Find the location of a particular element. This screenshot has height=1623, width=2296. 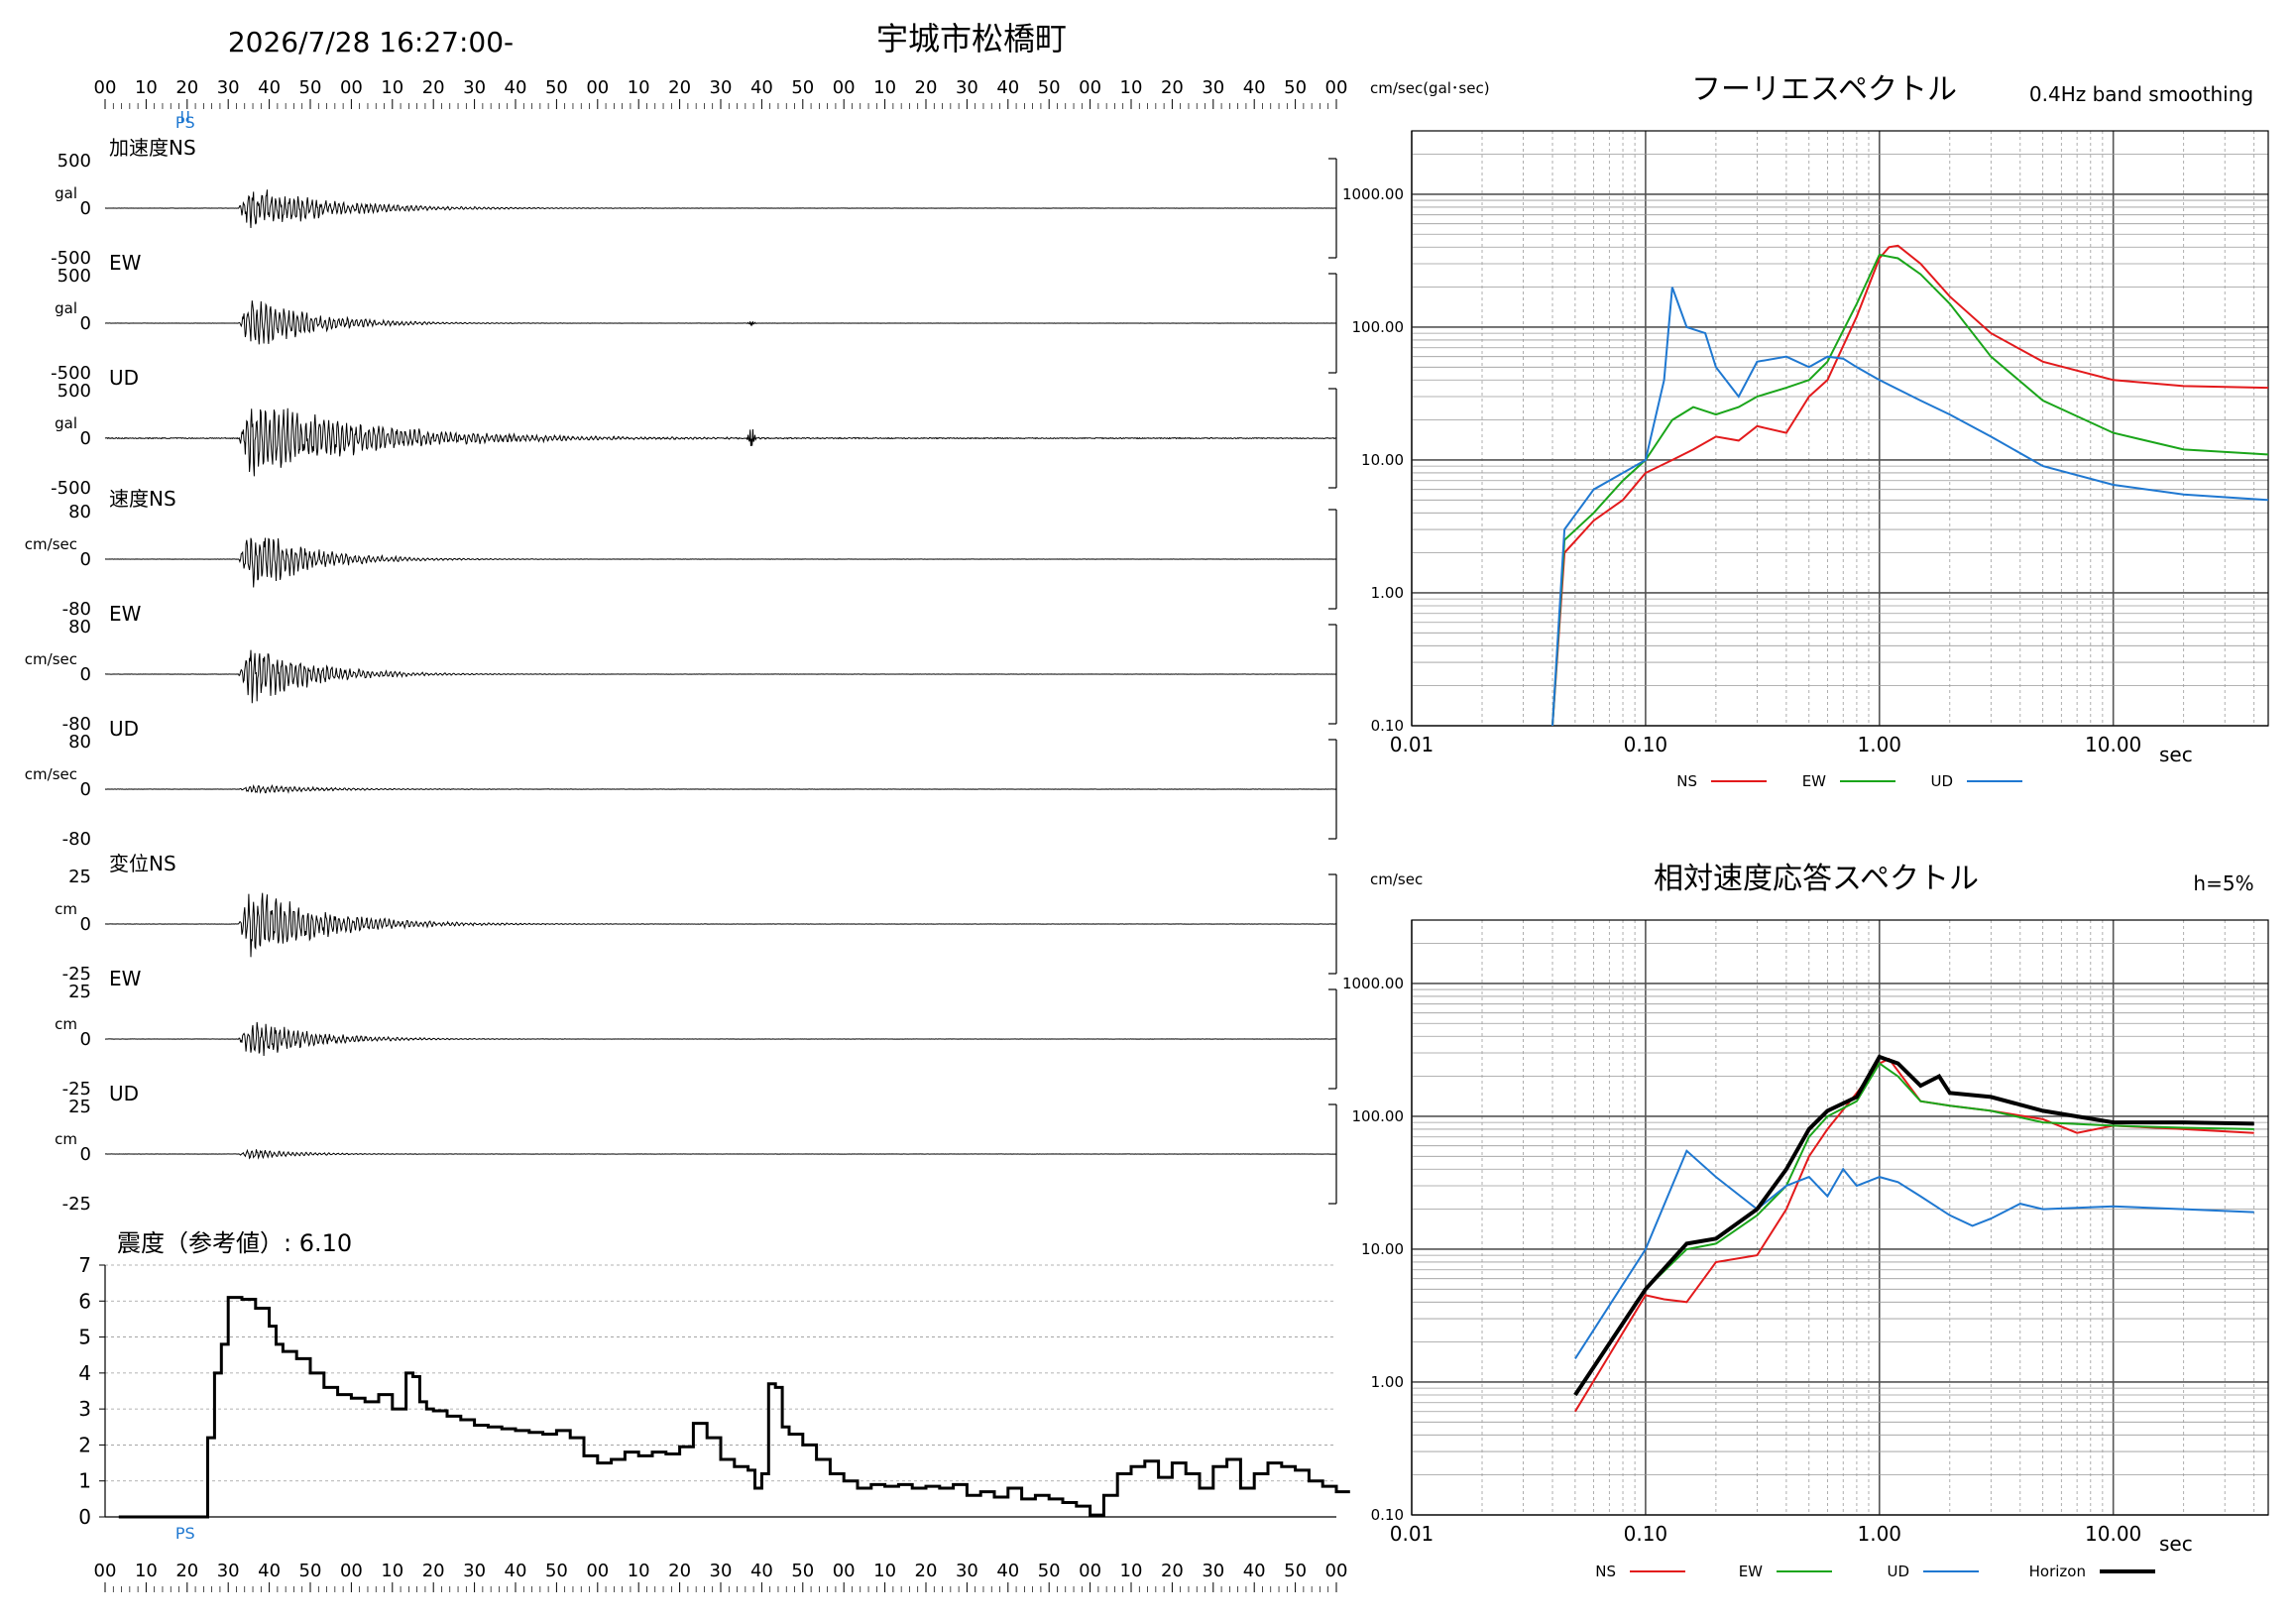

panel-channel-label: 変位NS is located at coordinates (142, 863).